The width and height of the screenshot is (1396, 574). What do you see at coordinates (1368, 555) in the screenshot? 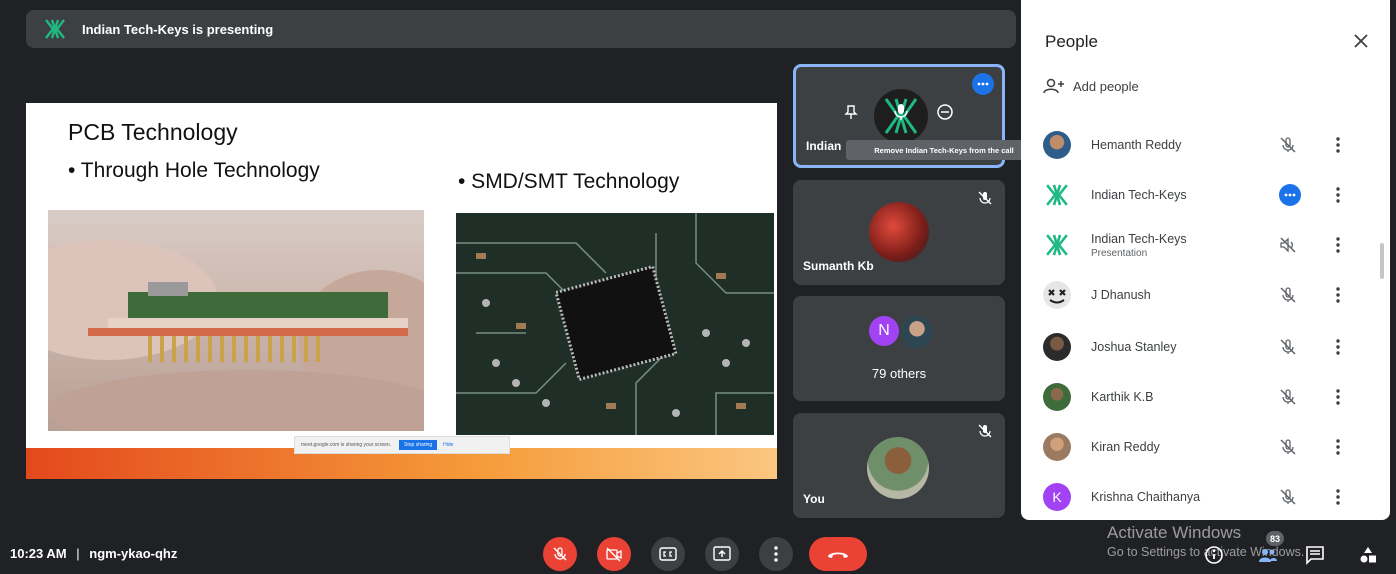
I see `activities-icon` at bounding box center [1368, 555].